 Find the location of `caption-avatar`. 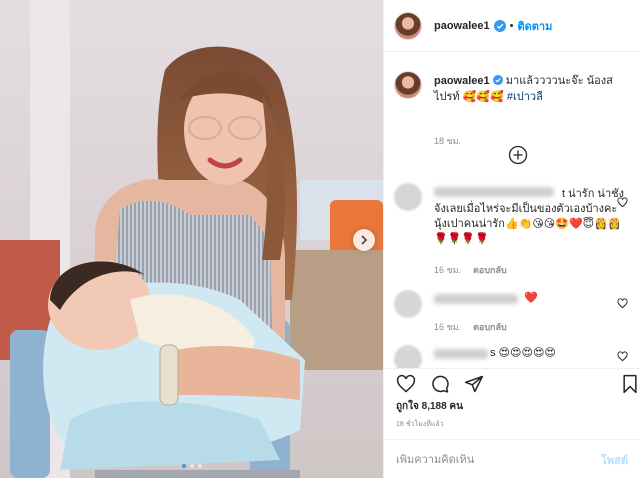

caption-avatar is located at coordinates (408, 85).